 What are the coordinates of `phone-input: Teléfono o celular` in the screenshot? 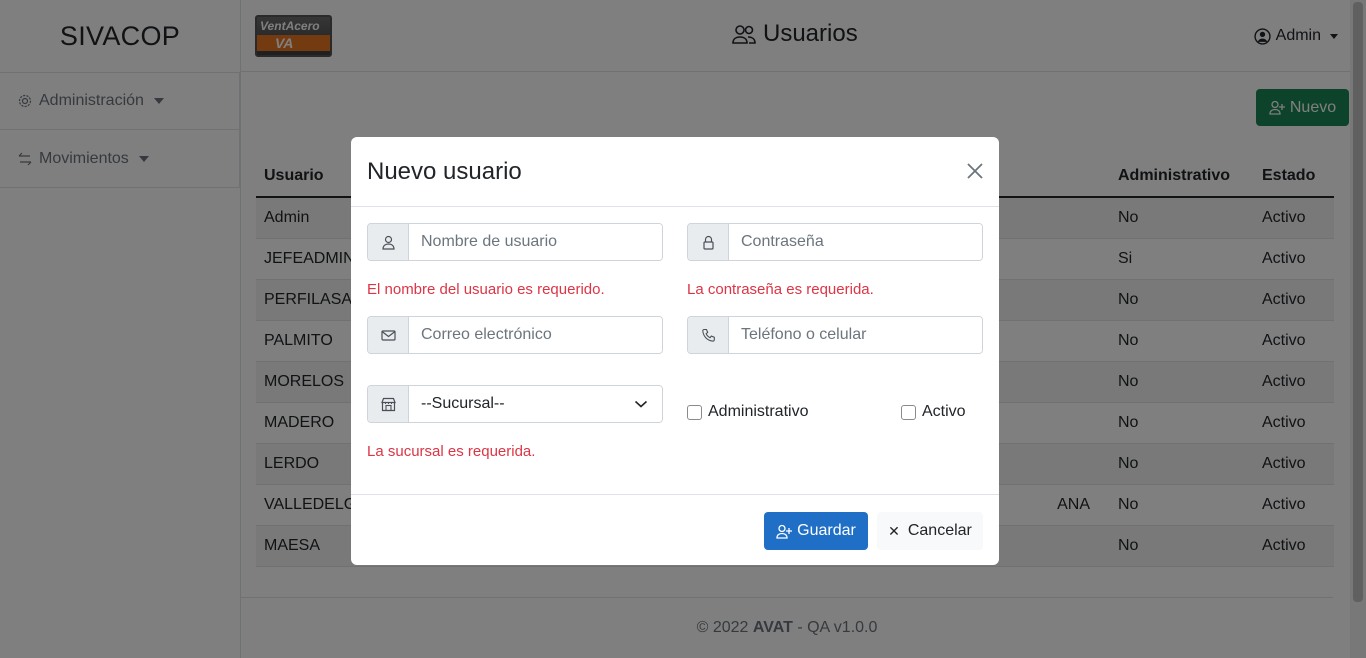 It's located at (855, 335).